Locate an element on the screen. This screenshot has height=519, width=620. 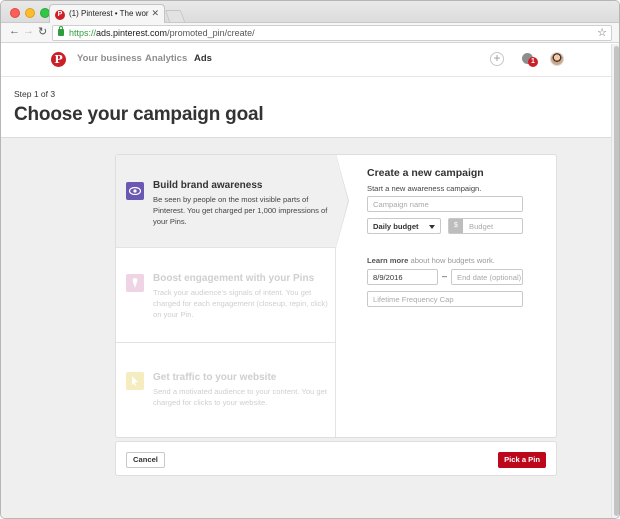
selection-arrow-fill is located at coordinates (342, 201).